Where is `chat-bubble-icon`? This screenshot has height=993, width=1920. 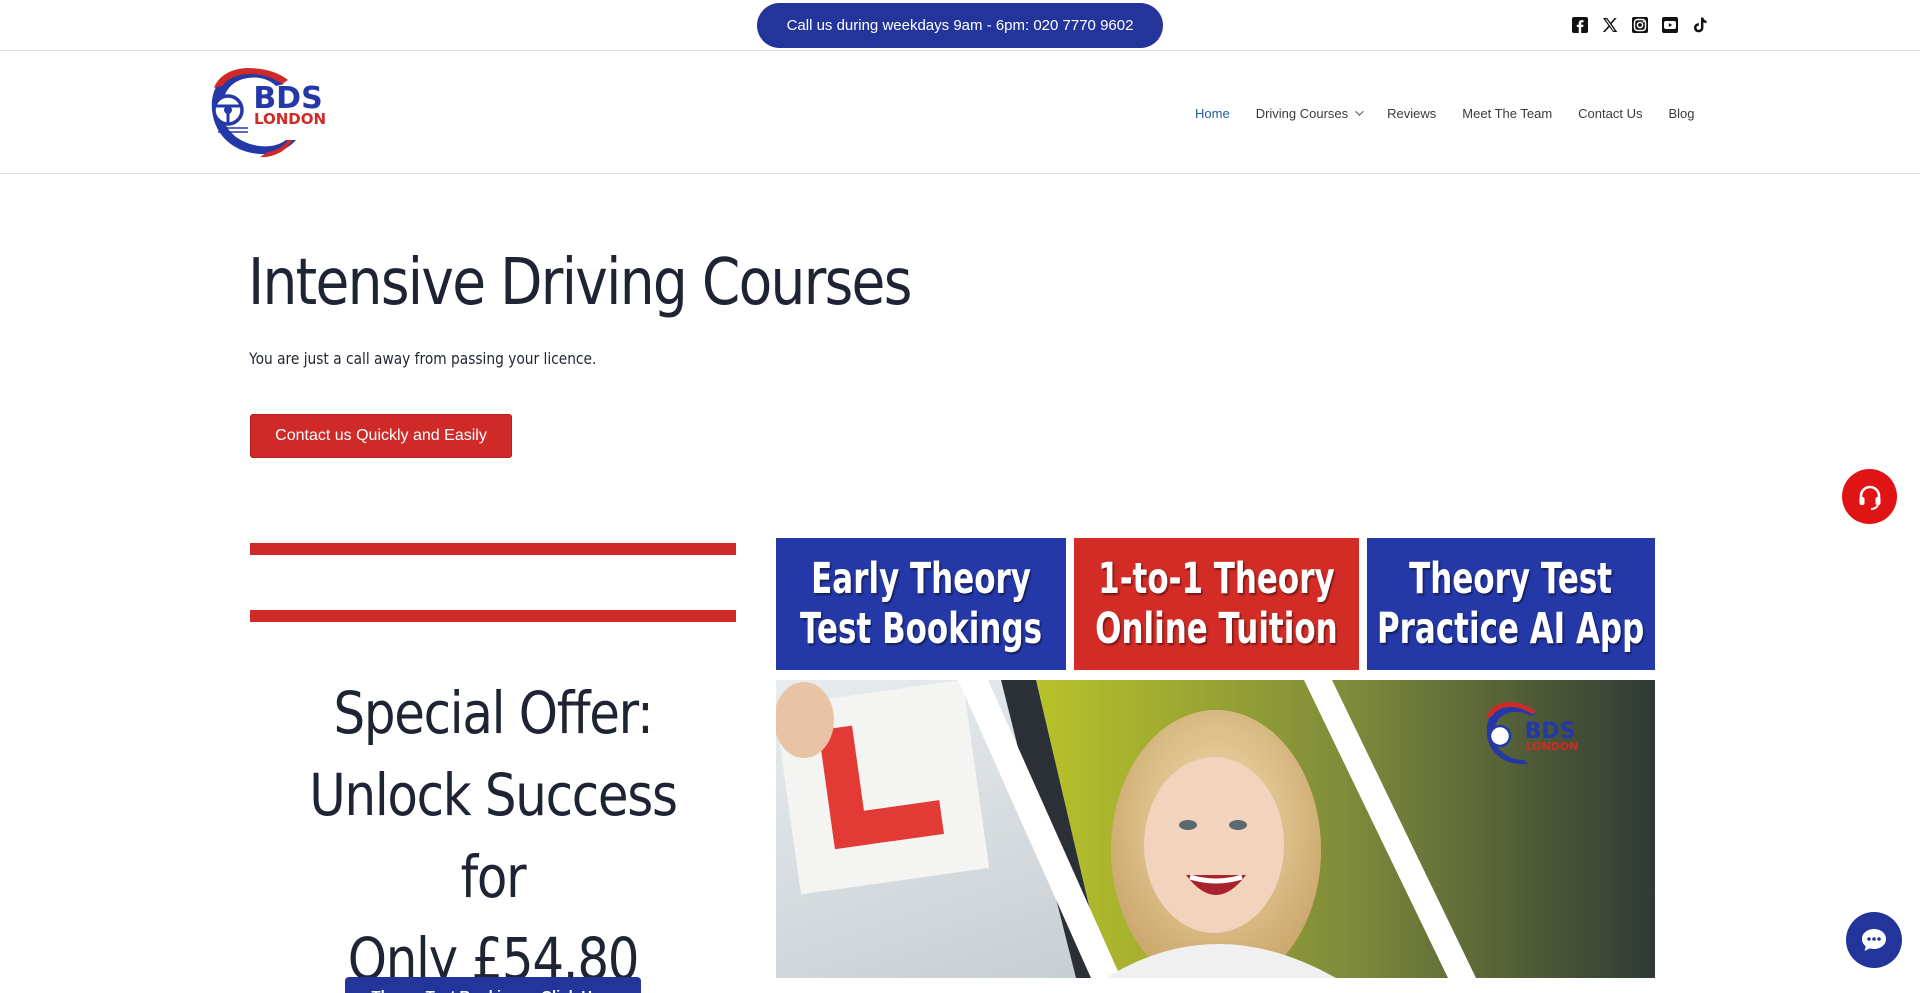 chat-bubble-icon is located at coordinates (1874, 940).